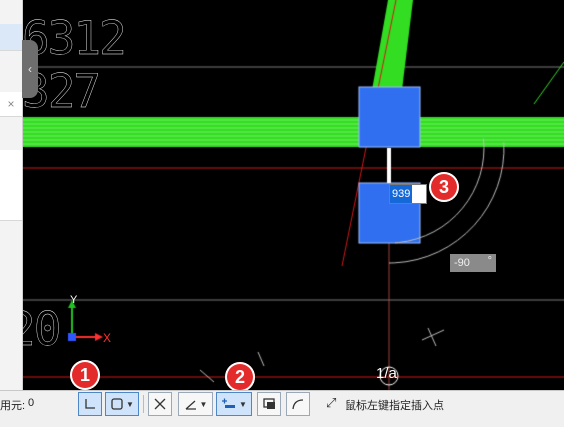  What do you see at coordinates (462, 263) in the screenshot?
I see `angle-value: -90` at bounding box center [462, 263].